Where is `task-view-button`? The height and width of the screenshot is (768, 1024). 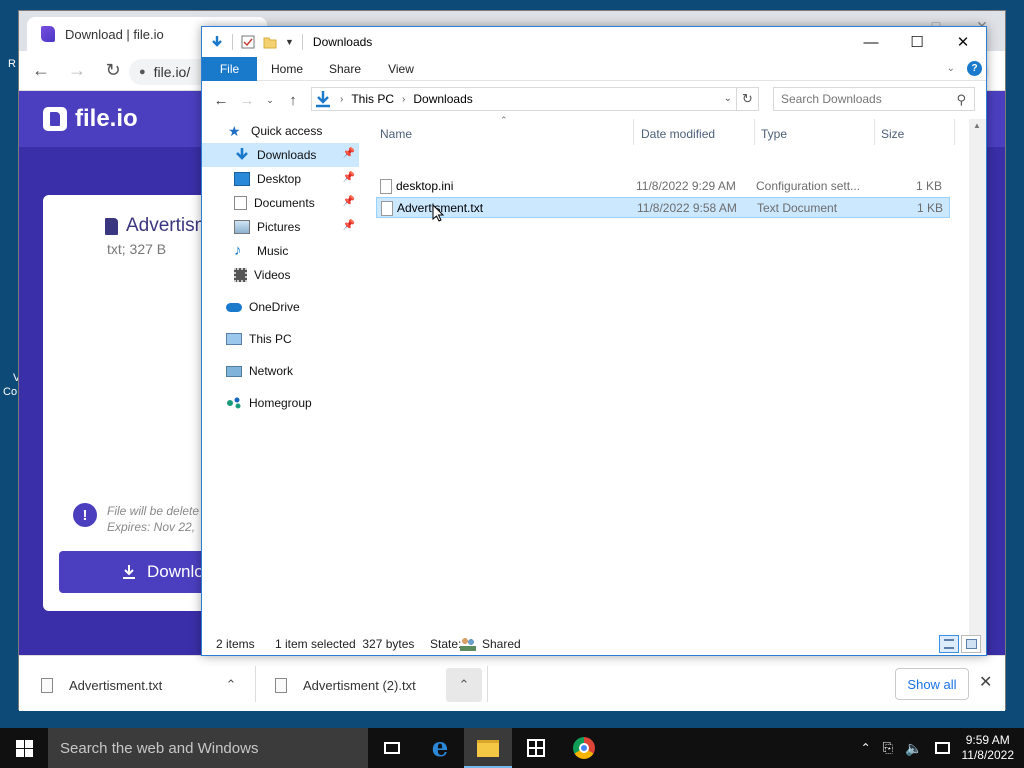 task-view-button is located at coordinates (392, 748).